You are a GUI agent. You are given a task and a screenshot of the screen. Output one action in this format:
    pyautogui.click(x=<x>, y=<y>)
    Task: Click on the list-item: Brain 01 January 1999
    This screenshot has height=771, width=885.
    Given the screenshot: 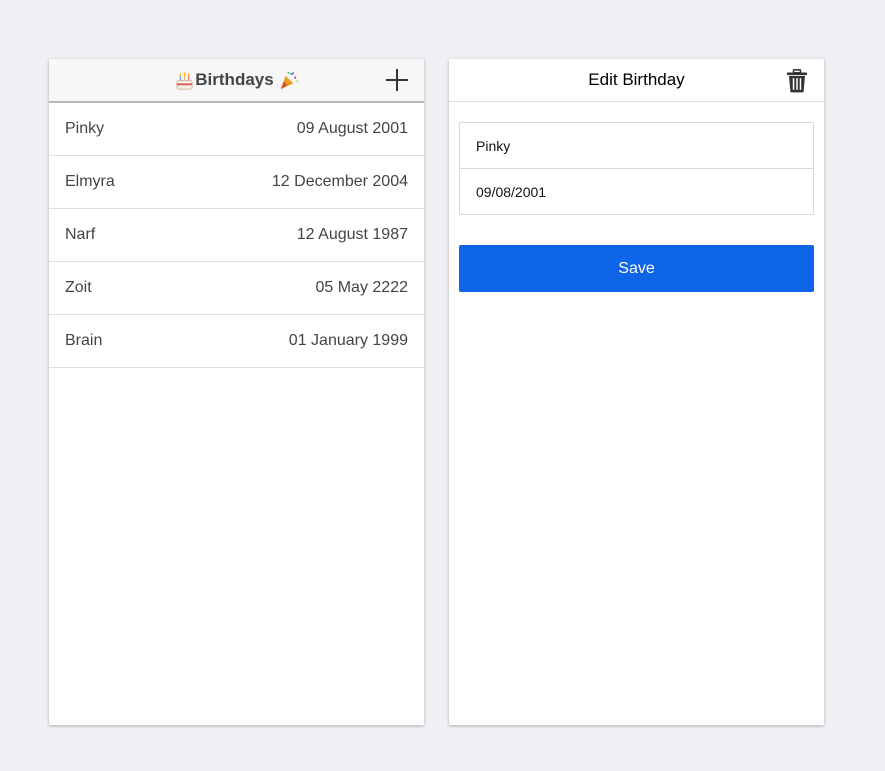 What is the action you would take?
    pyautogui.click(x=236, y=341)
    